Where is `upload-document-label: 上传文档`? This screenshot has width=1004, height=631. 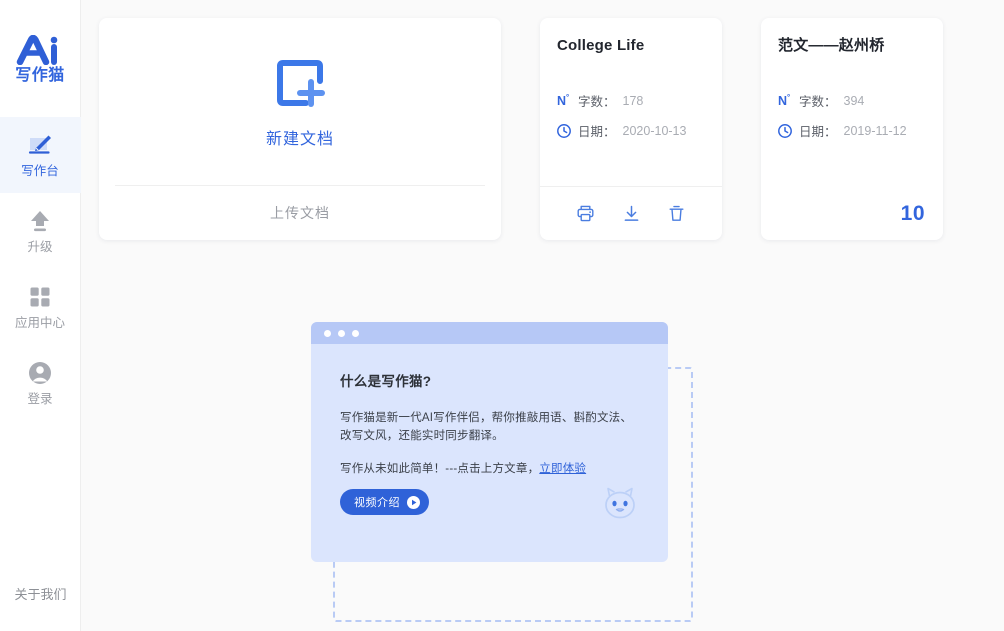 upload-document-label: 上传文档 is located at coordinates (300, 213).